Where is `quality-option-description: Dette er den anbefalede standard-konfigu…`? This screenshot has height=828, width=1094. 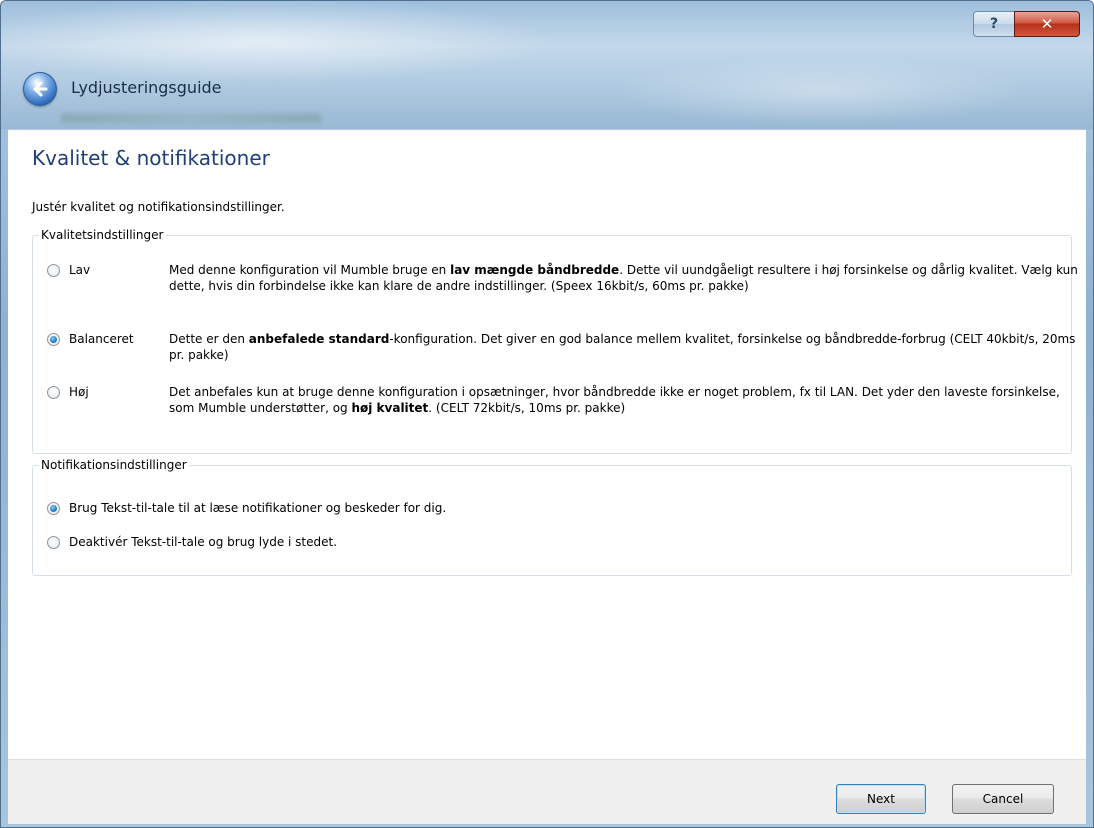
quality-option-description: Dette er den anbefalede standard-konfigu… is located at coordinates (624, 347).